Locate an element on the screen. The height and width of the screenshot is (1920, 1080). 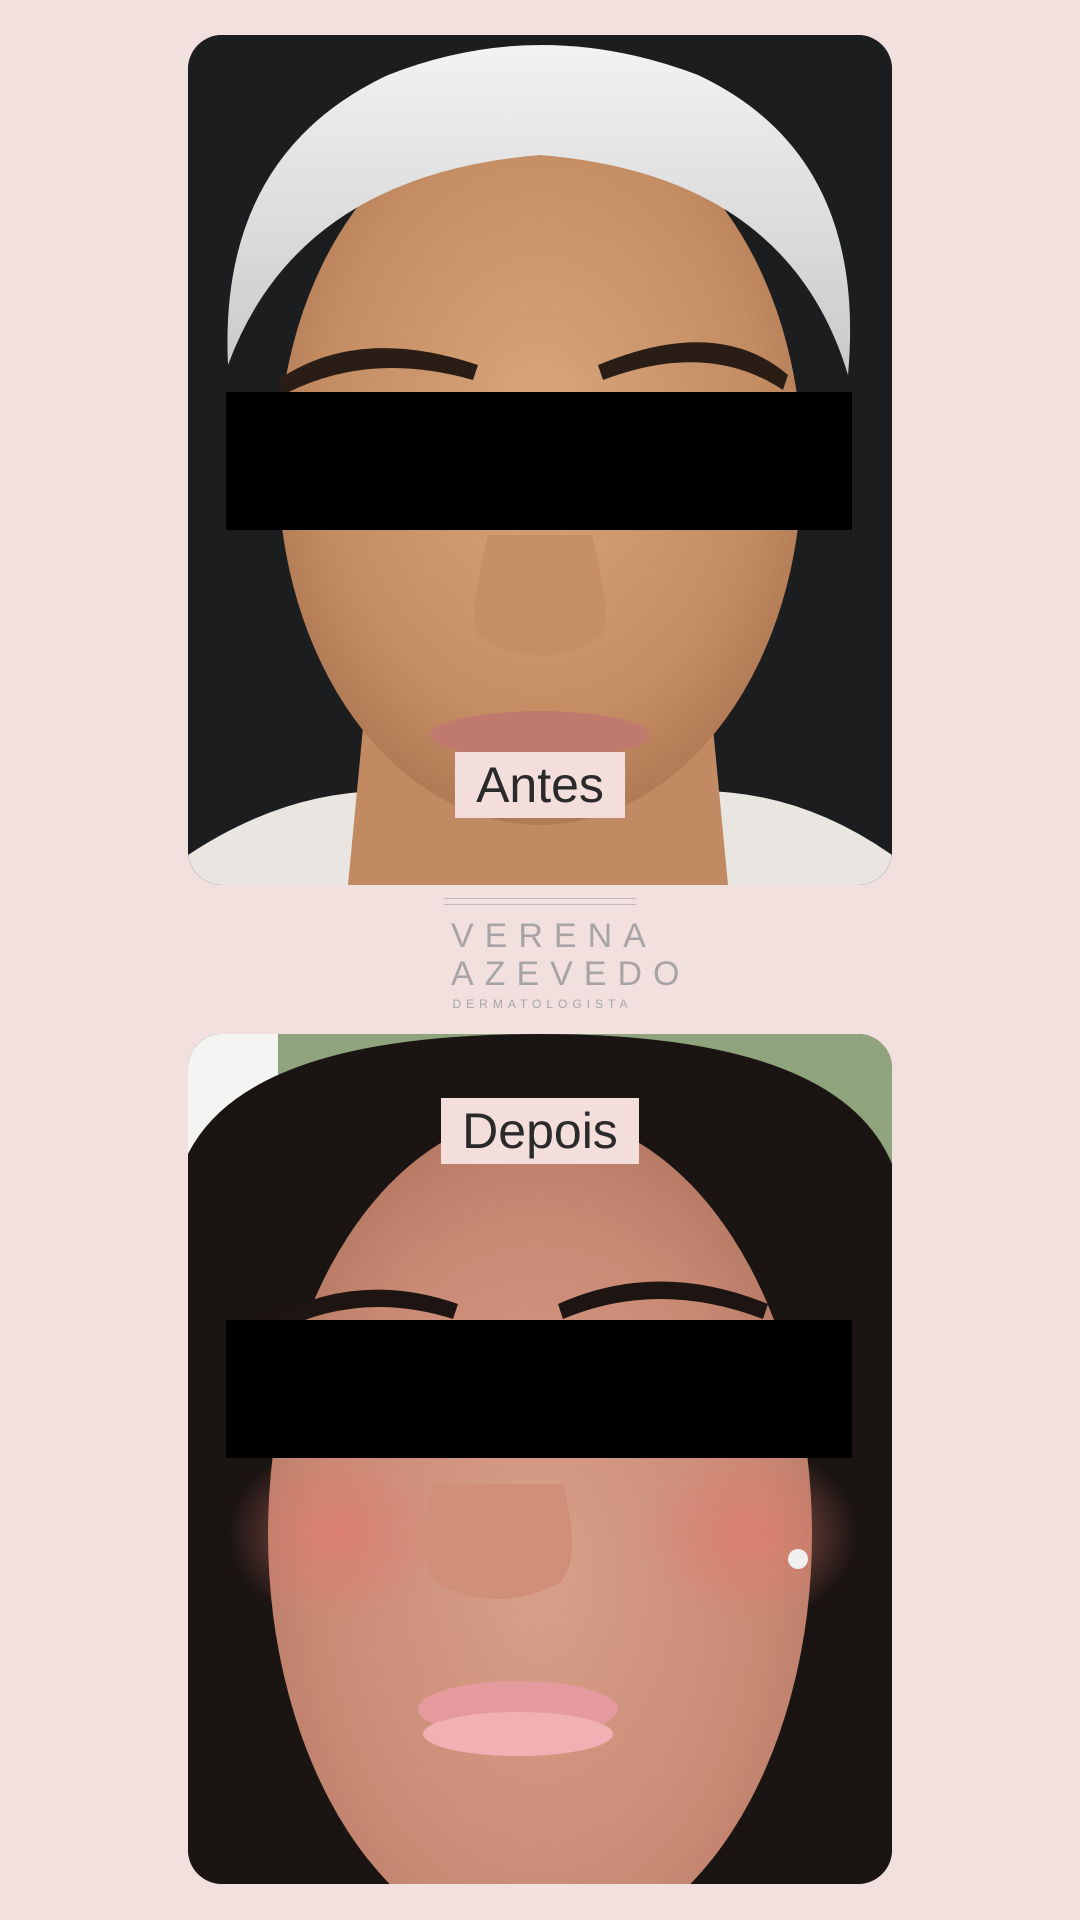
logo-first-name: VERENA is located at coordinates (554, 936).